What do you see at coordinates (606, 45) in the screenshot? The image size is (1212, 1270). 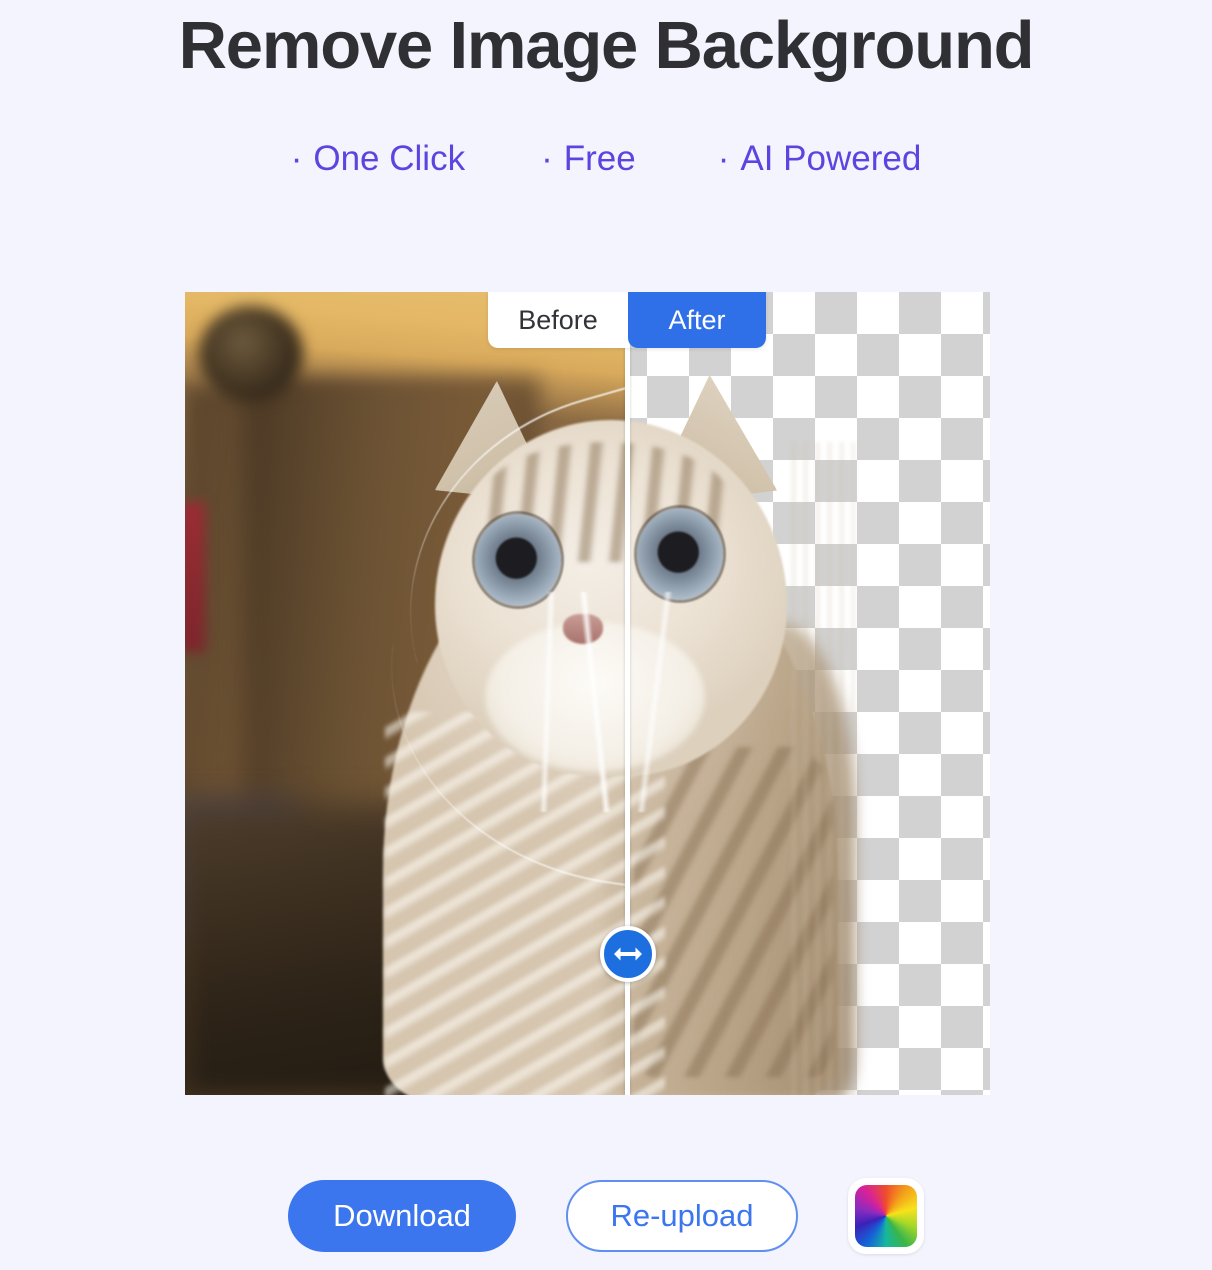 I see `page-title: Remove Image Background` at bounding box center [606, 45].